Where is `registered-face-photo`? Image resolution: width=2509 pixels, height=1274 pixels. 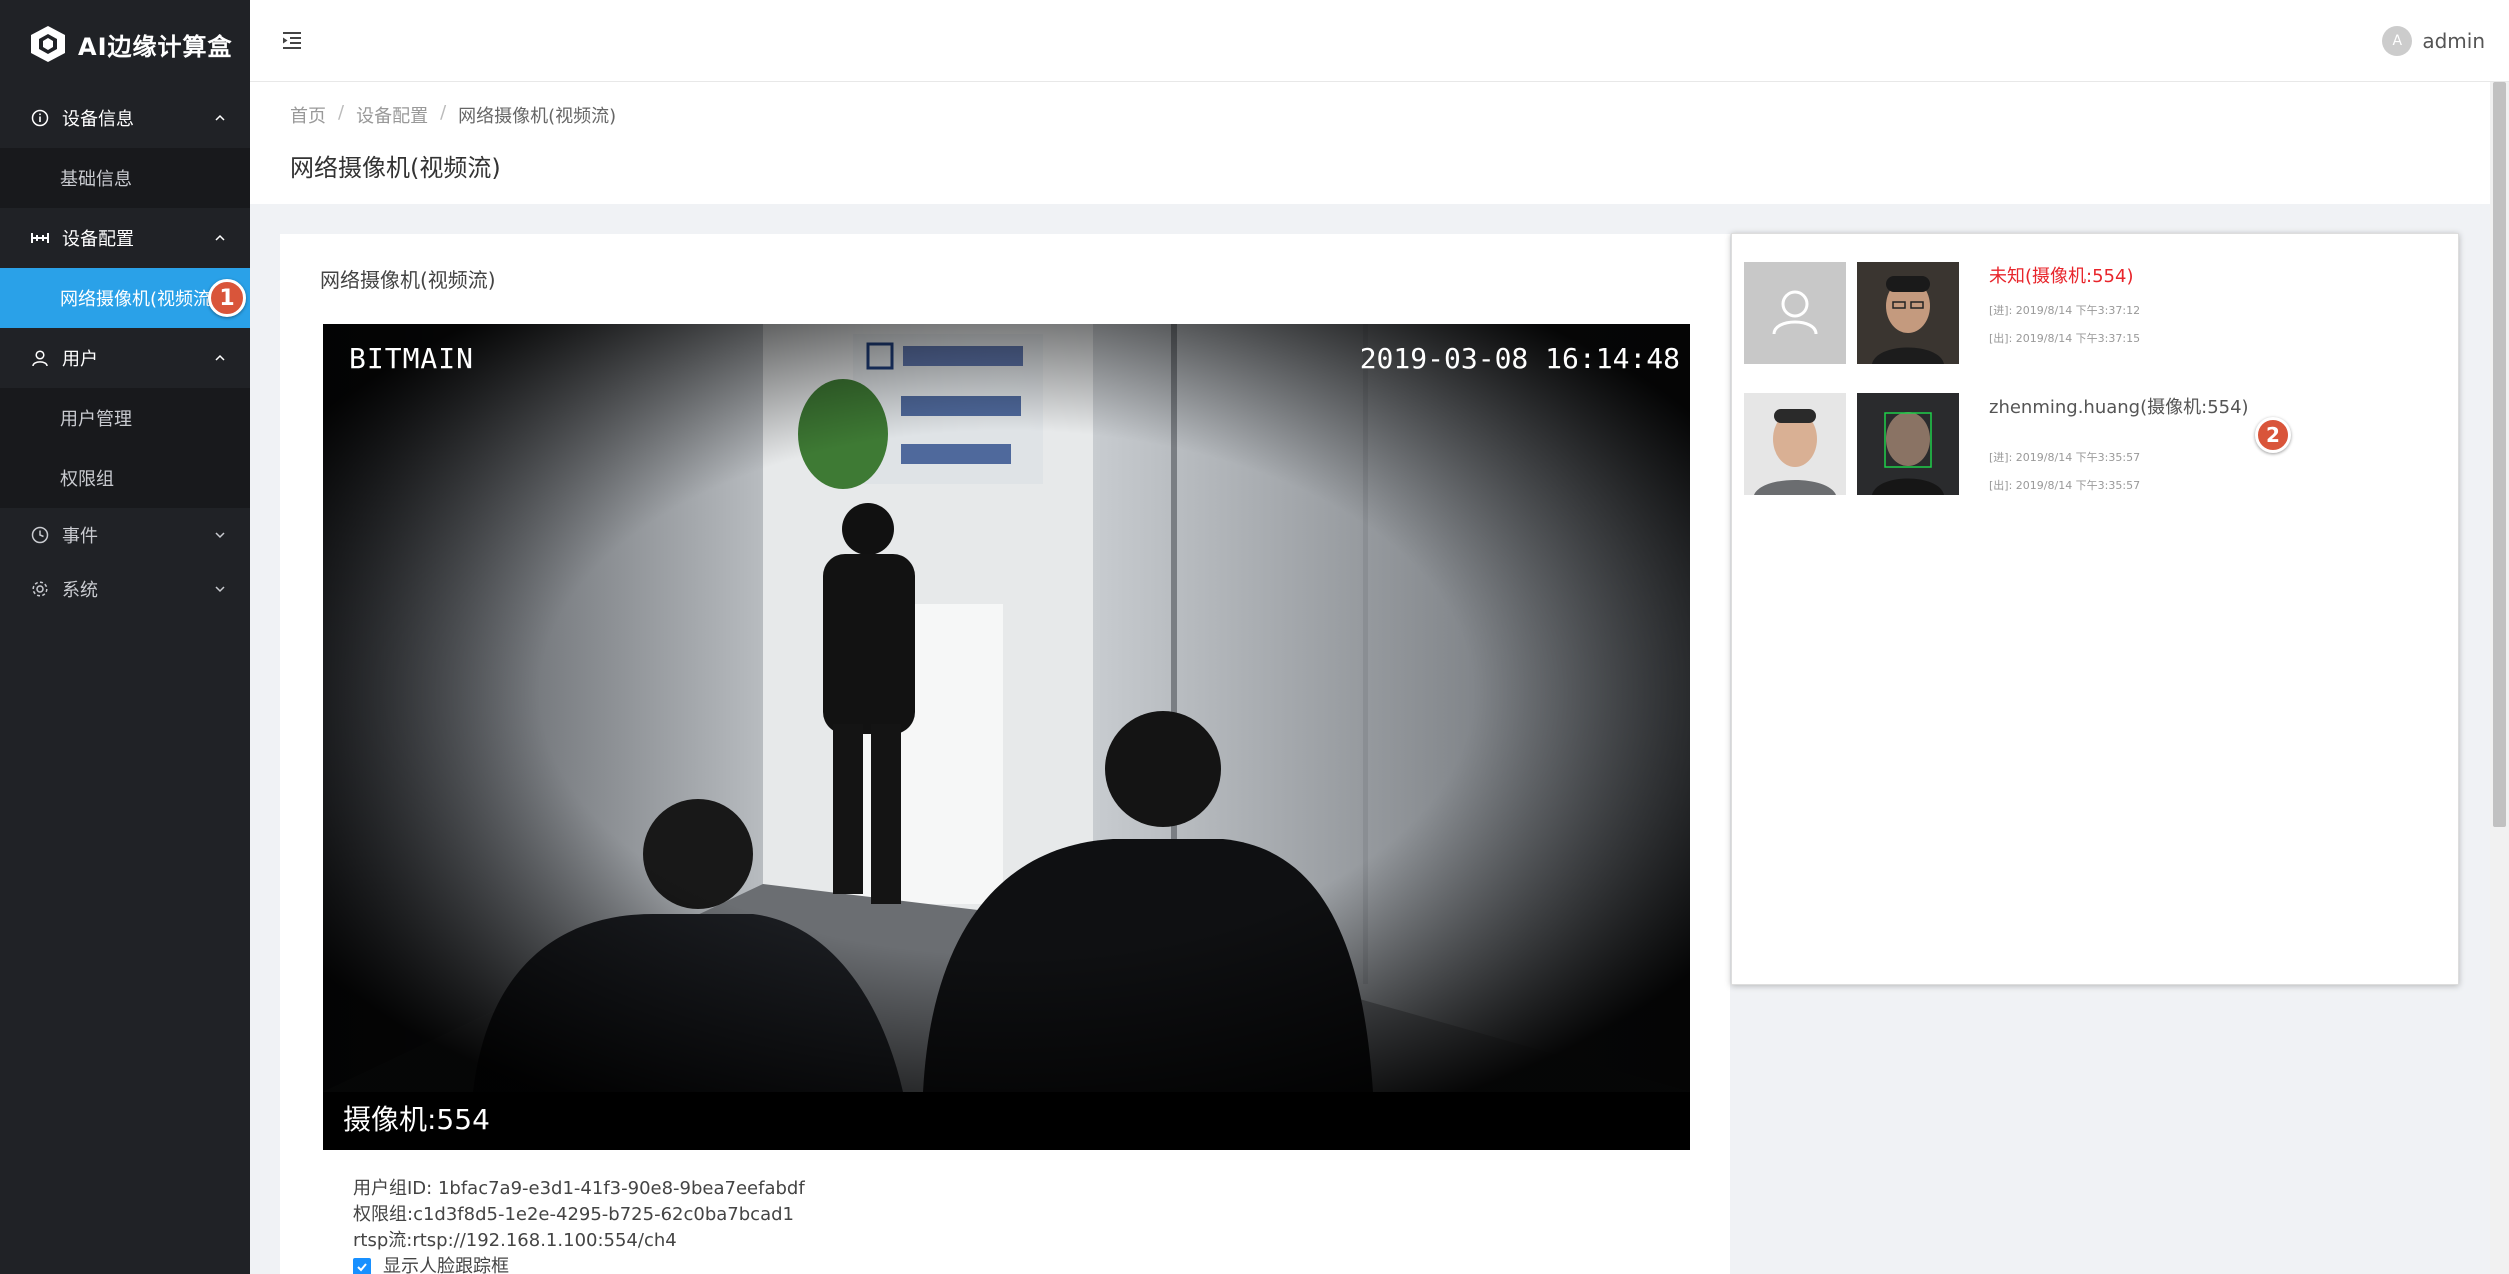 registered-face-photo is located at coordinates (1795, 444).